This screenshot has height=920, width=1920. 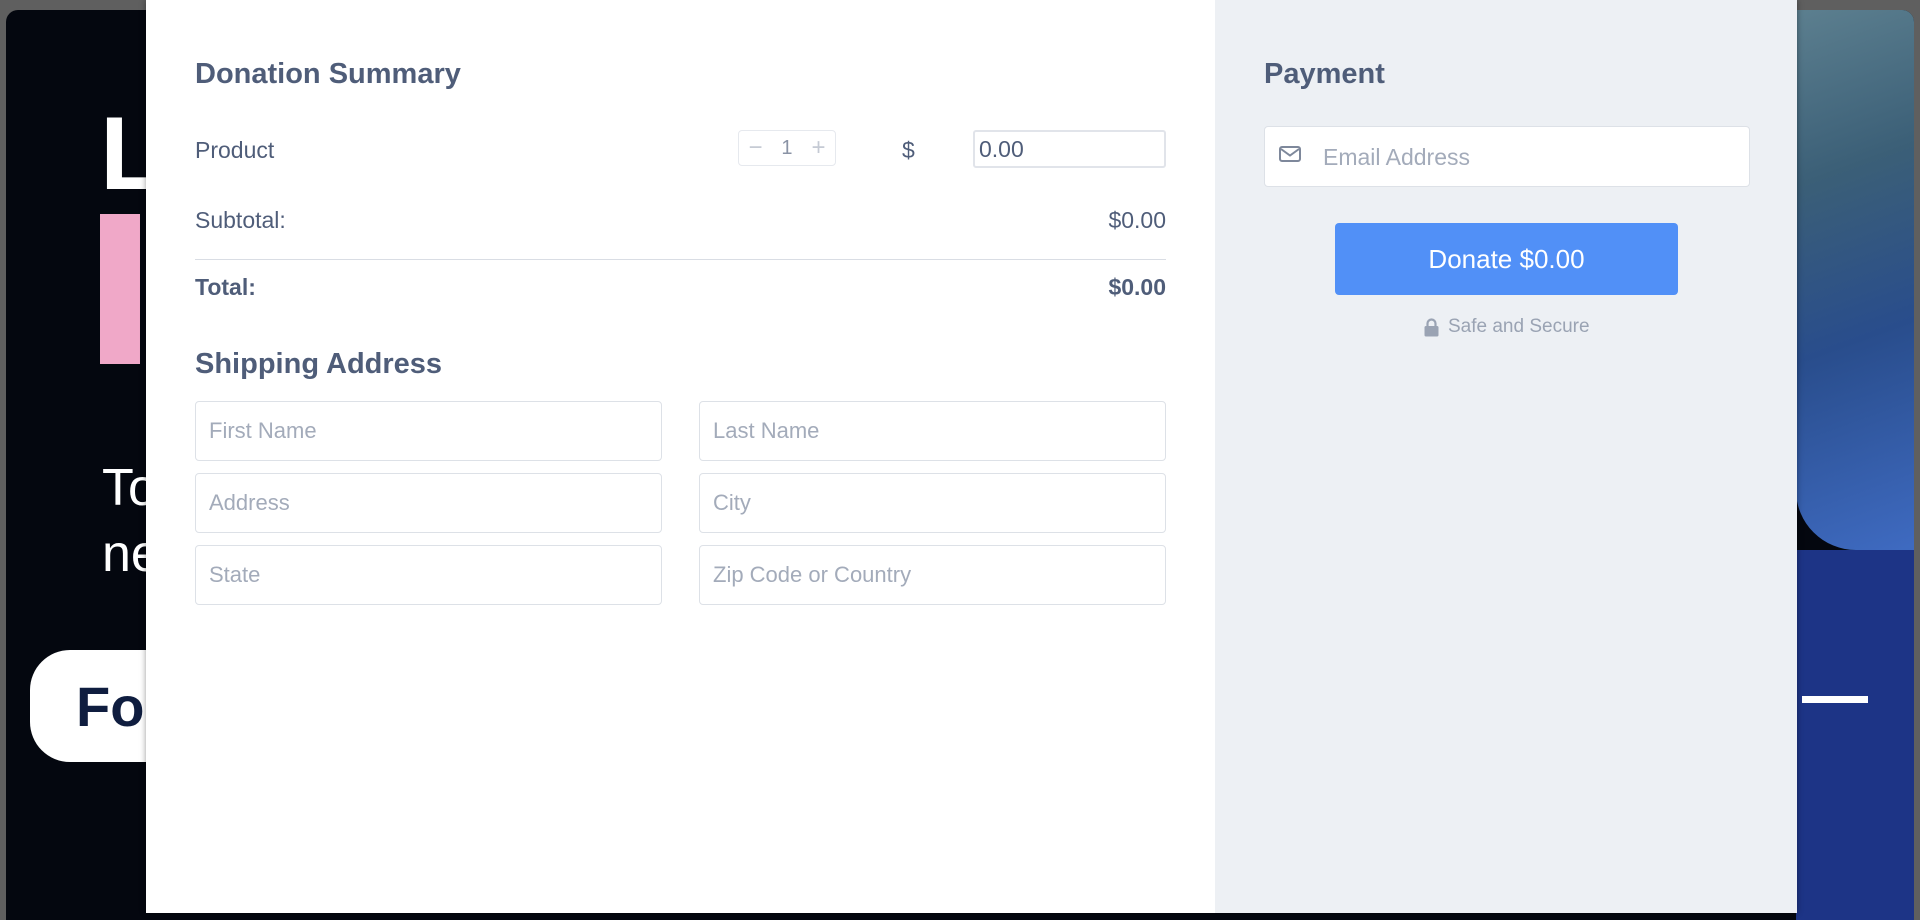 I want to click on safe-and-secure-notice: Safe and Secure, so click(x=1507, y=327).